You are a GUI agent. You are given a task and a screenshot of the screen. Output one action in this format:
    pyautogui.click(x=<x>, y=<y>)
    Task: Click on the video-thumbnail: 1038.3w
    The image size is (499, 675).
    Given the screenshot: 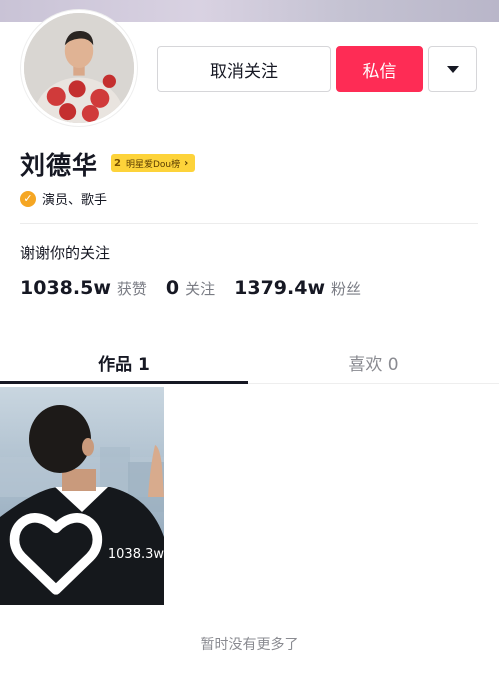 What is the action you would take?
    pyautogui.click(x=82, y=496)
    